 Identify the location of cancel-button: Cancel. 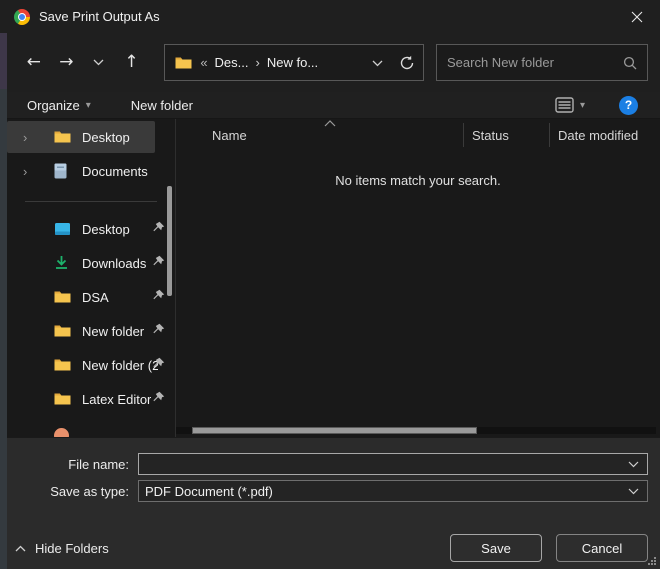
(602, 548).